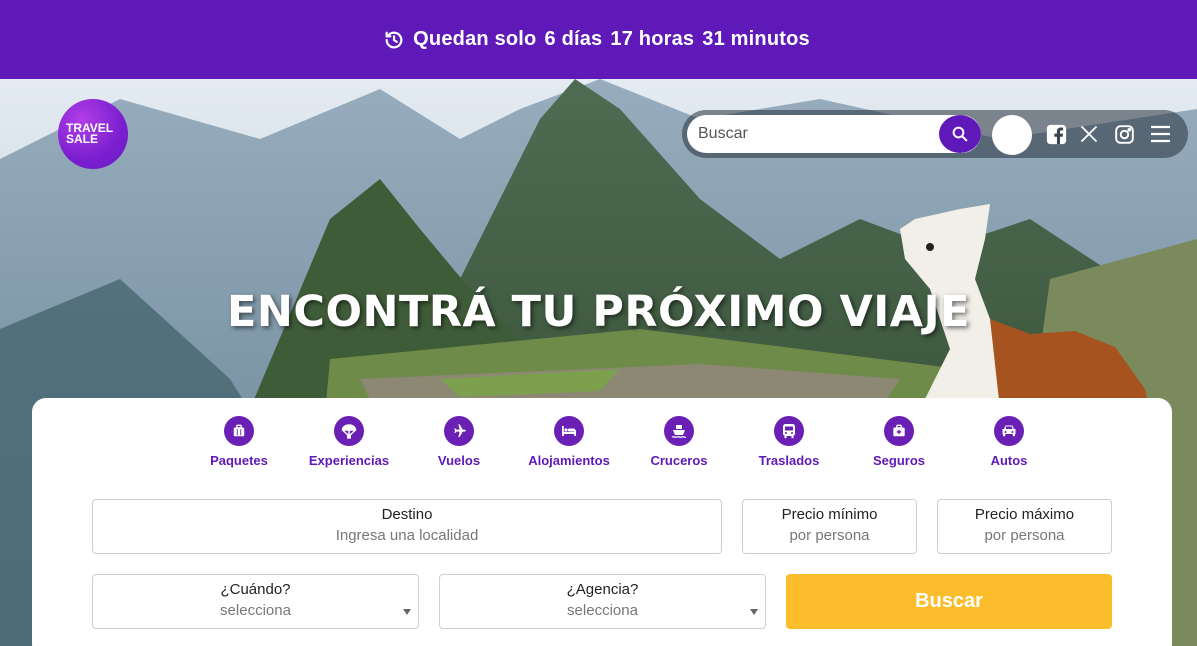 The image size is (1197, 646). I want to click on tab-label: Vuelos, so click(459, 460).